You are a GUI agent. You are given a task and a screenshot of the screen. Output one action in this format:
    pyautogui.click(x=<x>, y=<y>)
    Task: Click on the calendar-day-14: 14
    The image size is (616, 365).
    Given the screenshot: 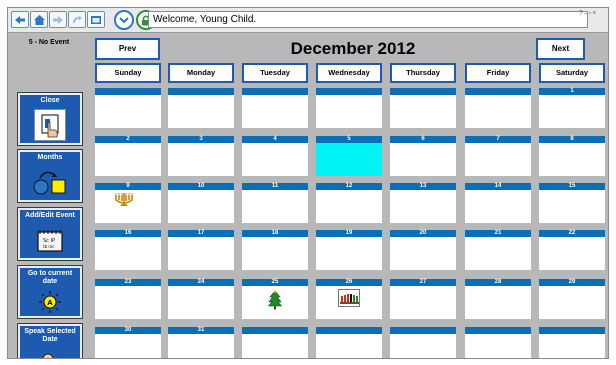 What is the action you would take?
    pyautogui.click(x=498, y=203)
    